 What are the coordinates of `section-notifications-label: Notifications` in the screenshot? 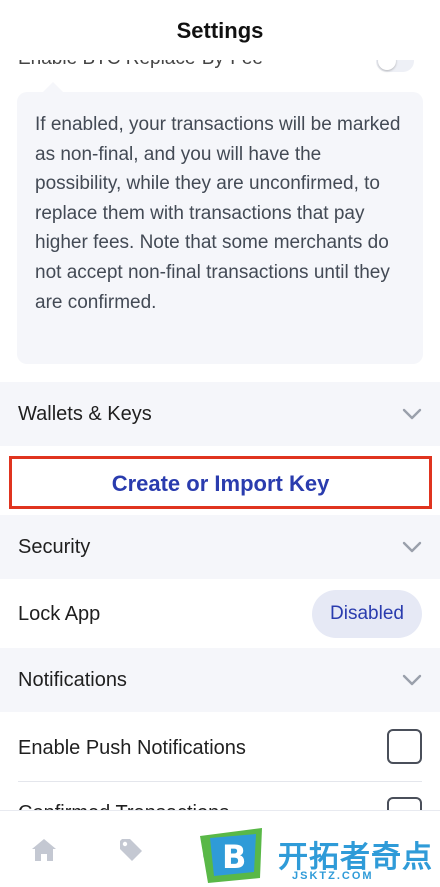 It's located at (72, 680).